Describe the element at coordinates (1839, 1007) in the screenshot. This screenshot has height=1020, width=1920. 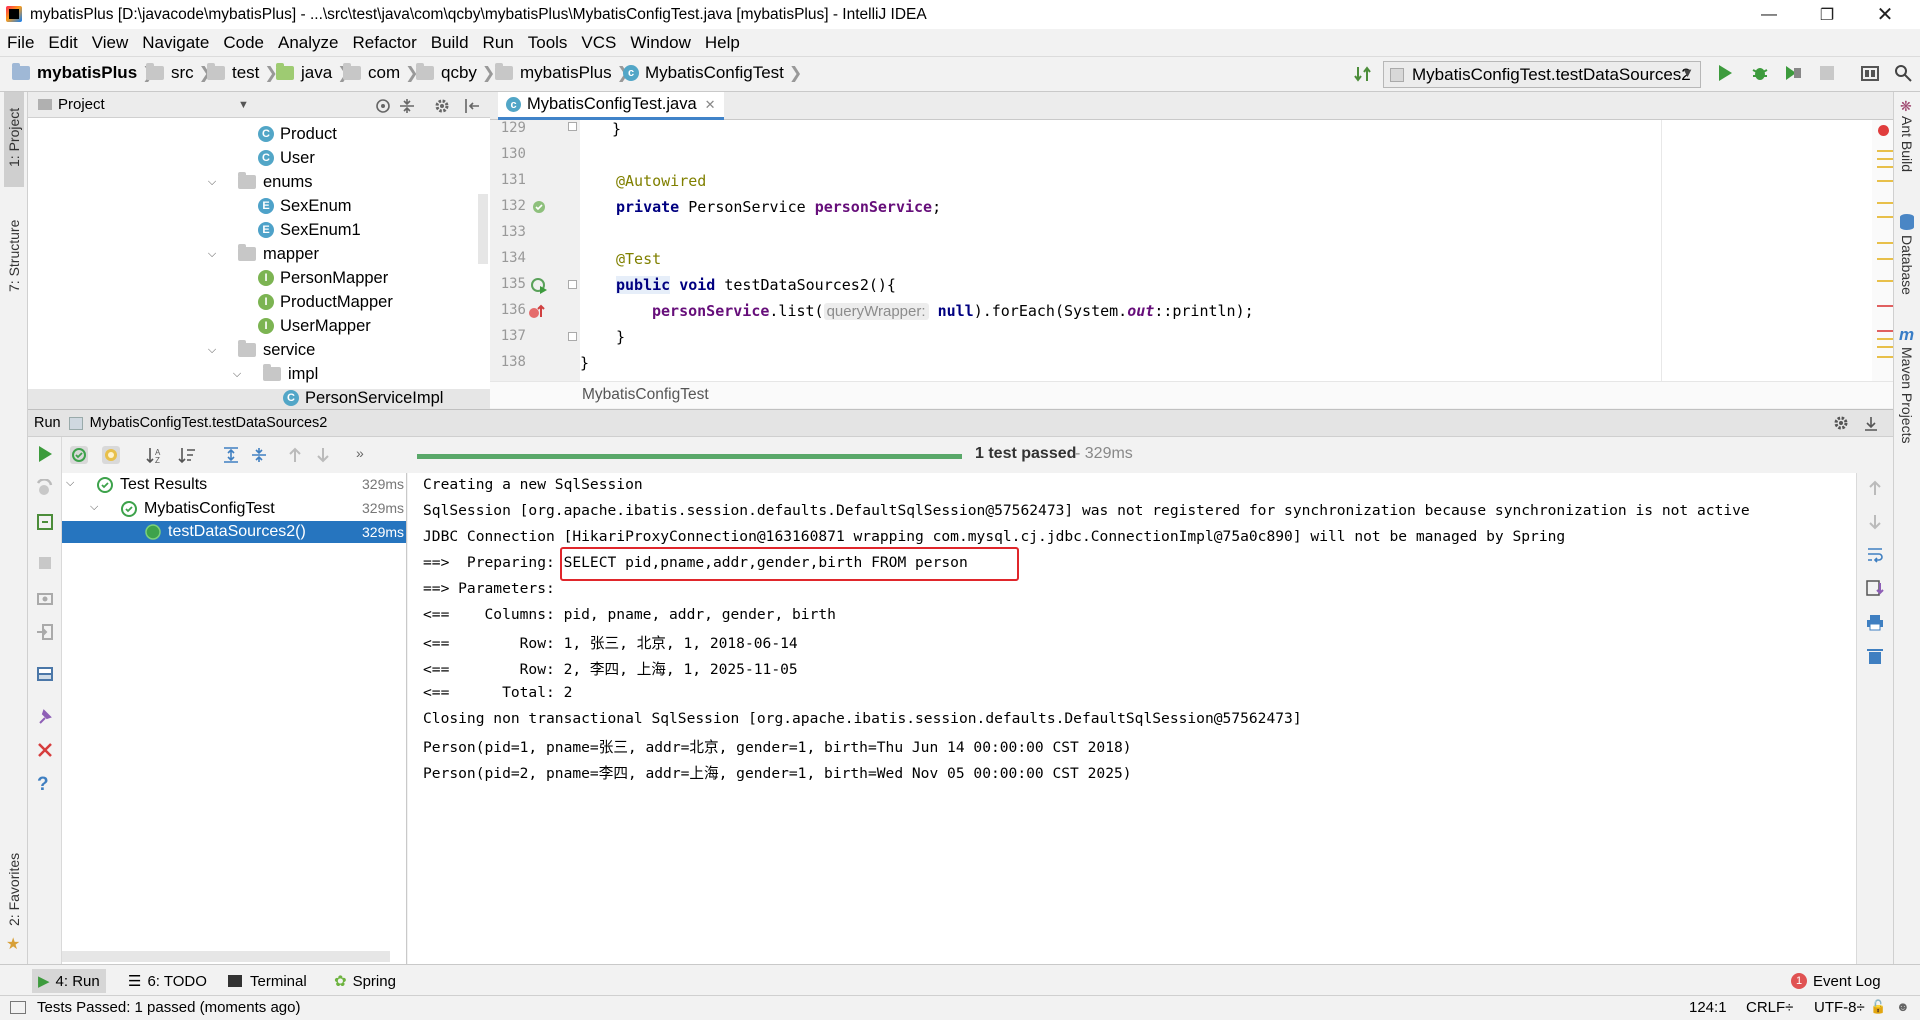
I see `file-encoding: UTF-8÷` at that location.